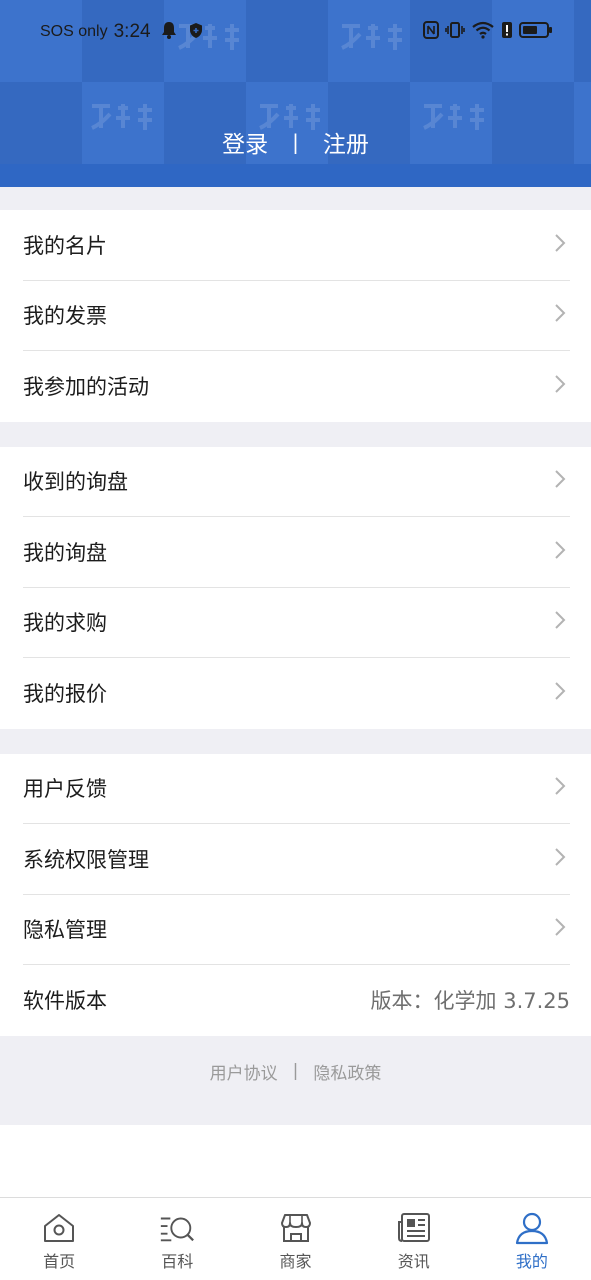 The width and height of the screenshot is (591, 1280). Describe the element at coordinates (470, 1001) in the screenshot. I see `version-value: 版本：化学加 3.7.25` at that location.